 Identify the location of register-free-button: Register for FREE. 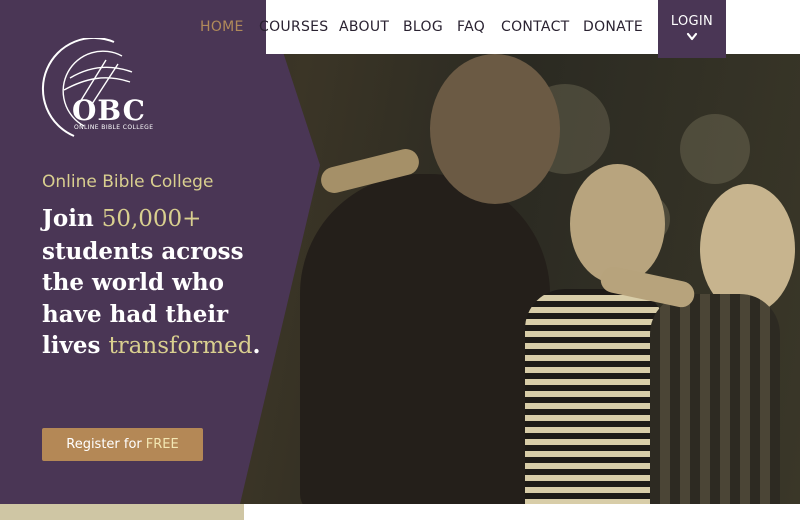
(122, 444).